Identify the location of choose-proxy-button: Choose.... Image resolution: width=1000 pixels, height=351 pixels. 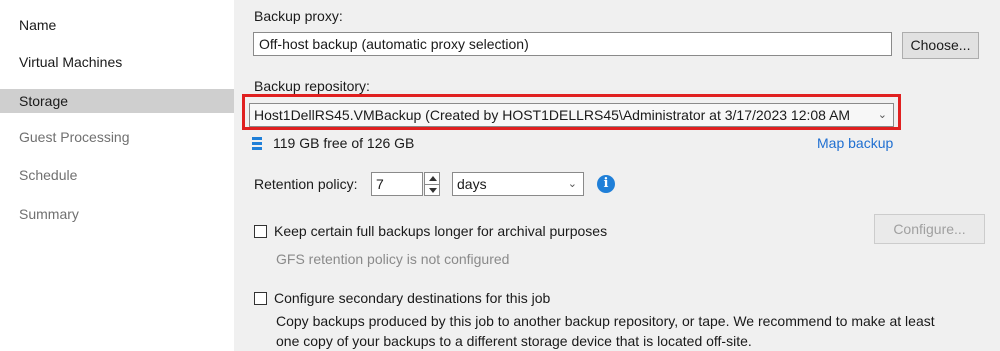
(940, 45).